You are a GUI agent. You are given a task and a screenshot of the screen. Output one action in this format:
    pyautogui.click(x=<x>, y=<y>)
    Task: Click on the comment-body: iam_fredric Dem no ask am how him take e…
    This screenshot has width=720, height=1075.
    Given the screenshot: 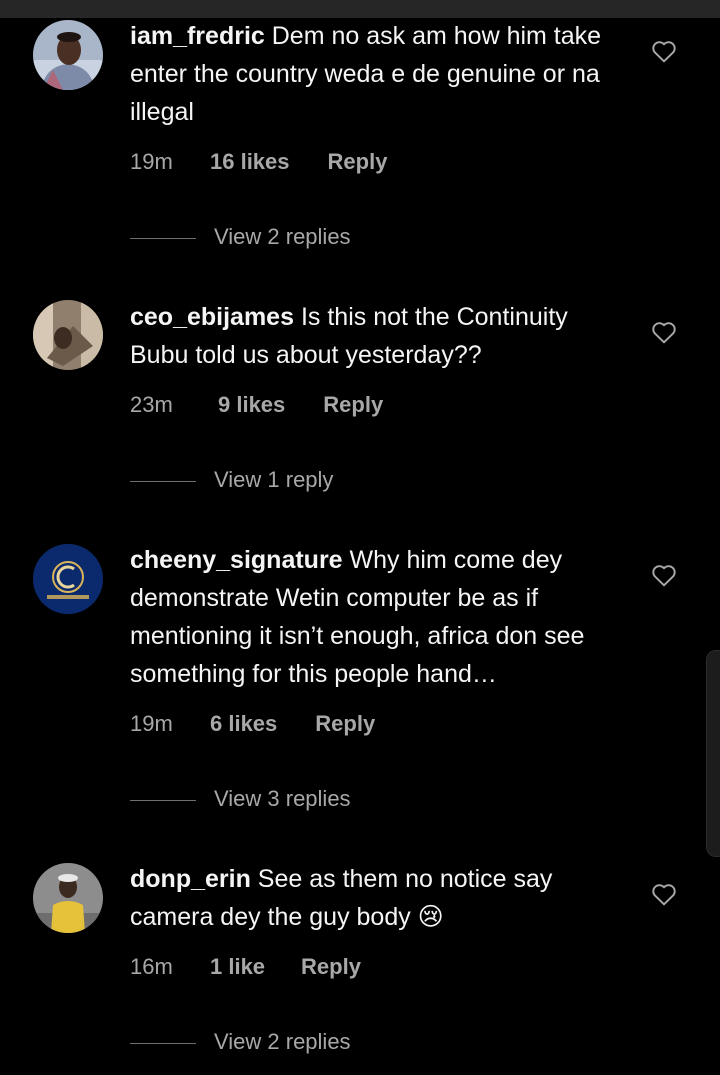 What is the action you would take?
    pyautogui.click(x=375, y=74)
    